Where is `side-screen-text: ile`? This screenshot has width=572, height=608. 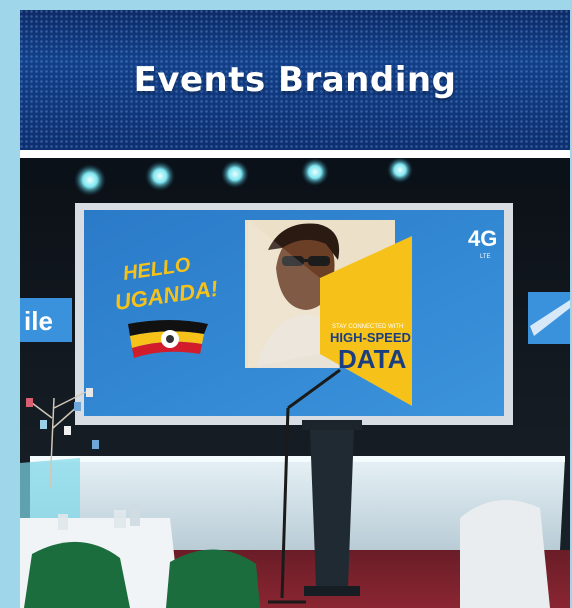 side-screen-text: ile is located at coordinates (38, 321).